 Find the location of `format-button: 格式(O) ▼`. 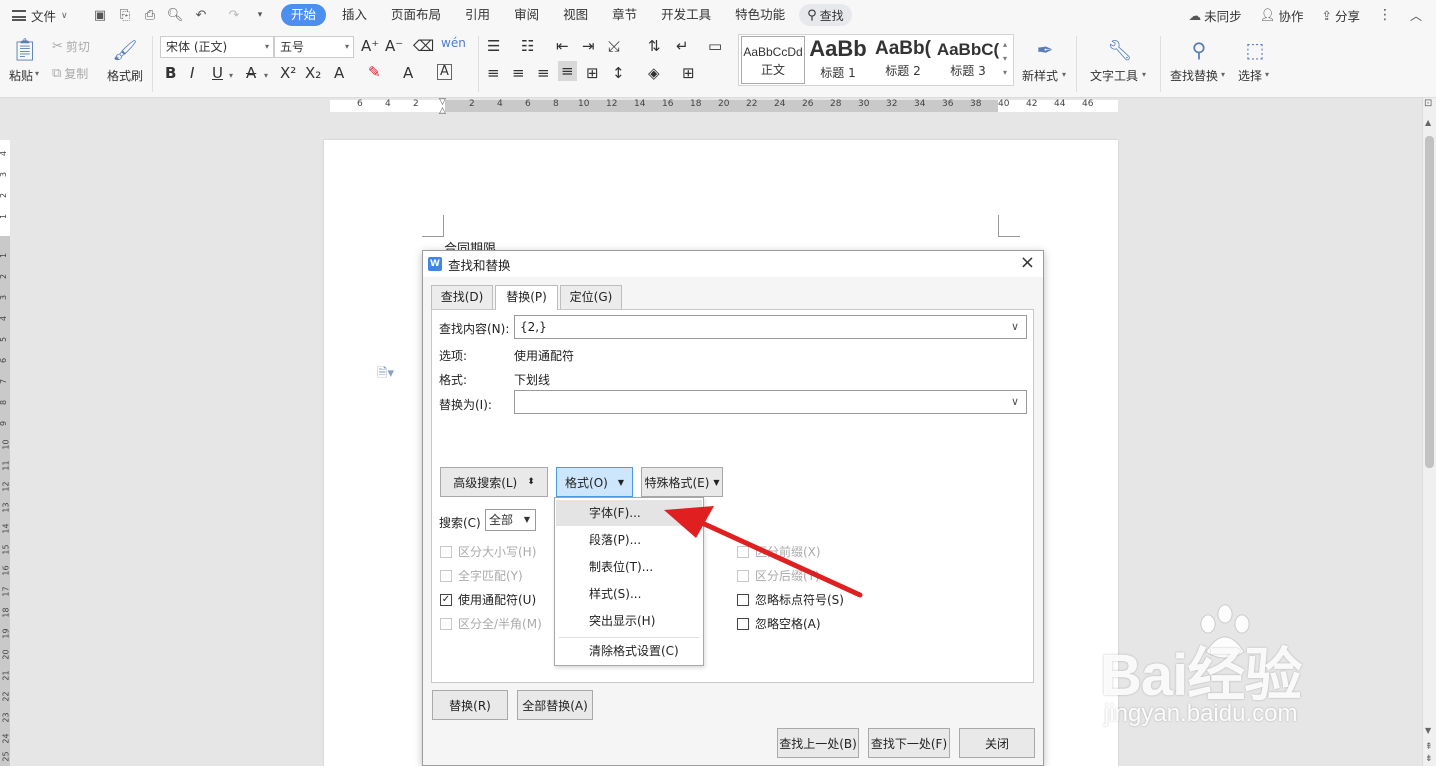

format-button: 格式(O) ▼ is located at coordinates (594, 482).